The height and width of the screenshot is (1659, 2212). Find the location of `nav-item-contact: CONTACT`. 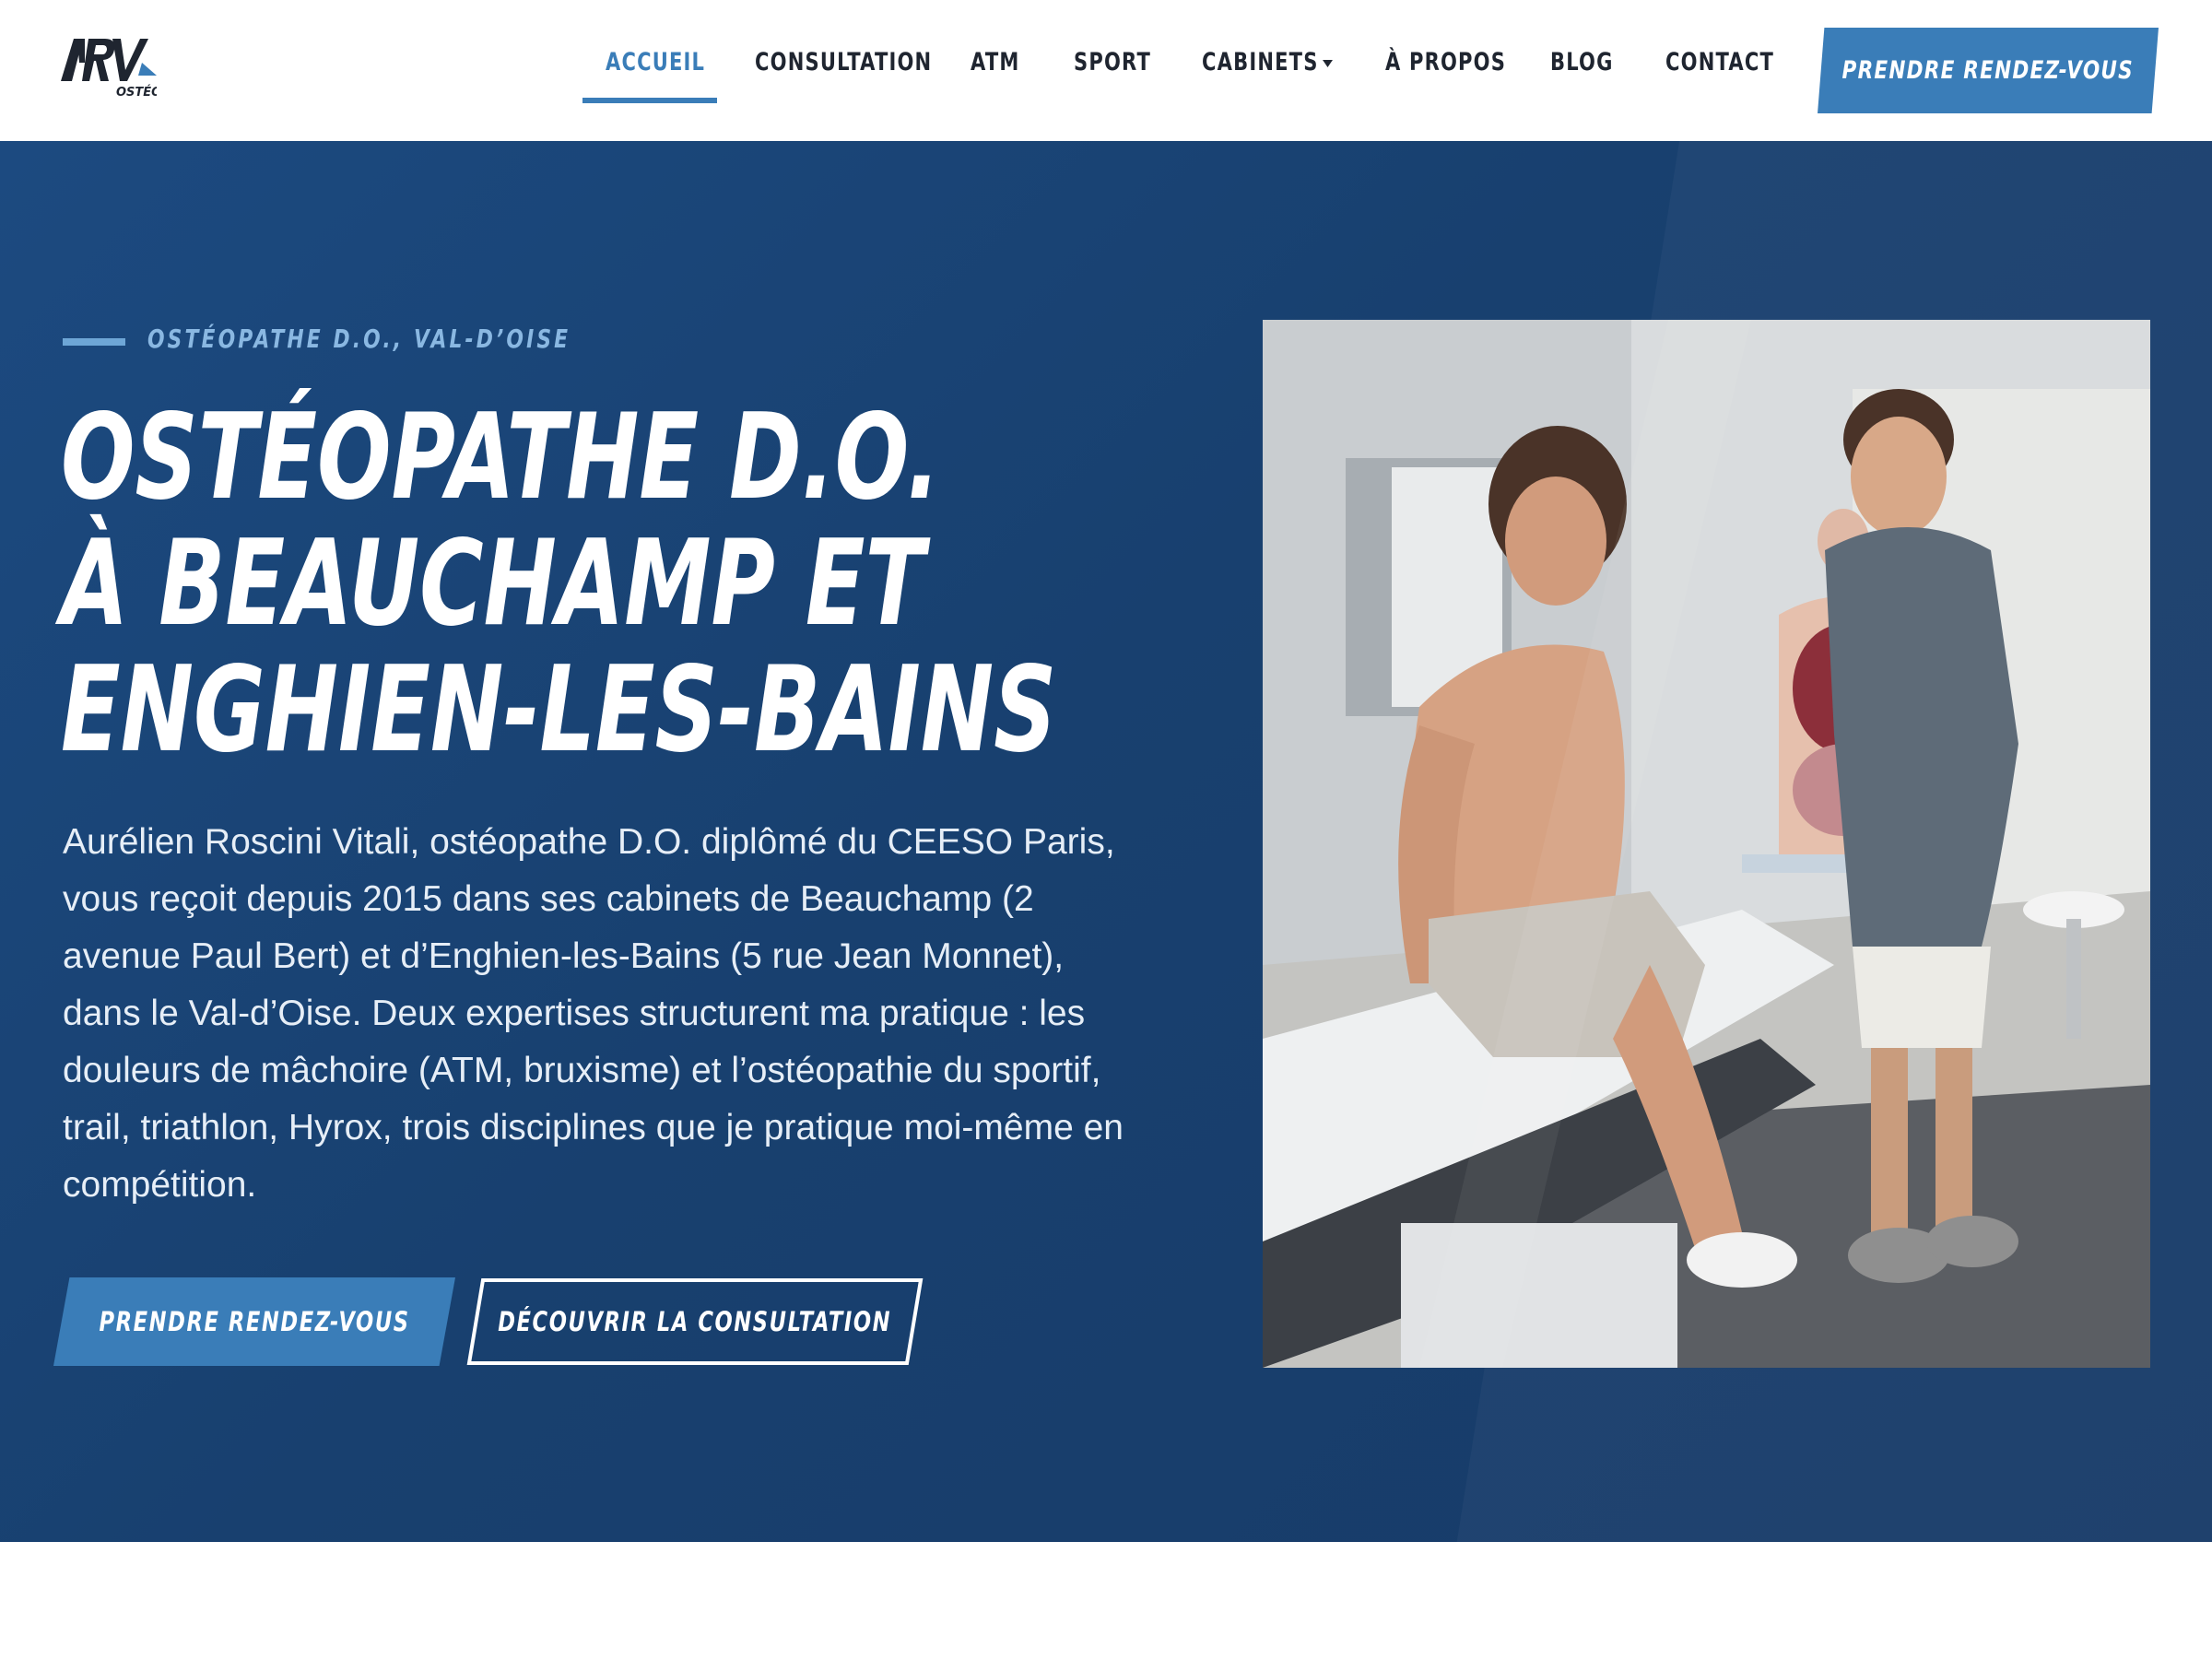

nav-item-contact: CONTACT is located at coordinates (1719, 68).